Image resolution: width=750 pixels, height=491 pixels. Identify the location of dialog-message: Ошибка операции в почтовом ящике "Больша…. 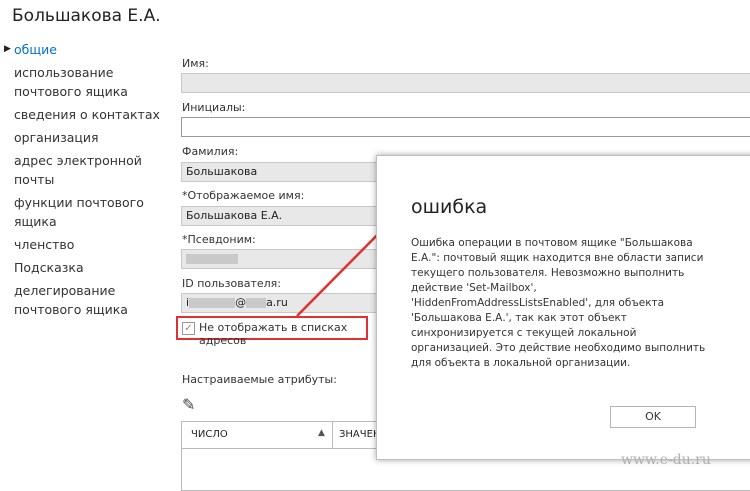
(558, 303).